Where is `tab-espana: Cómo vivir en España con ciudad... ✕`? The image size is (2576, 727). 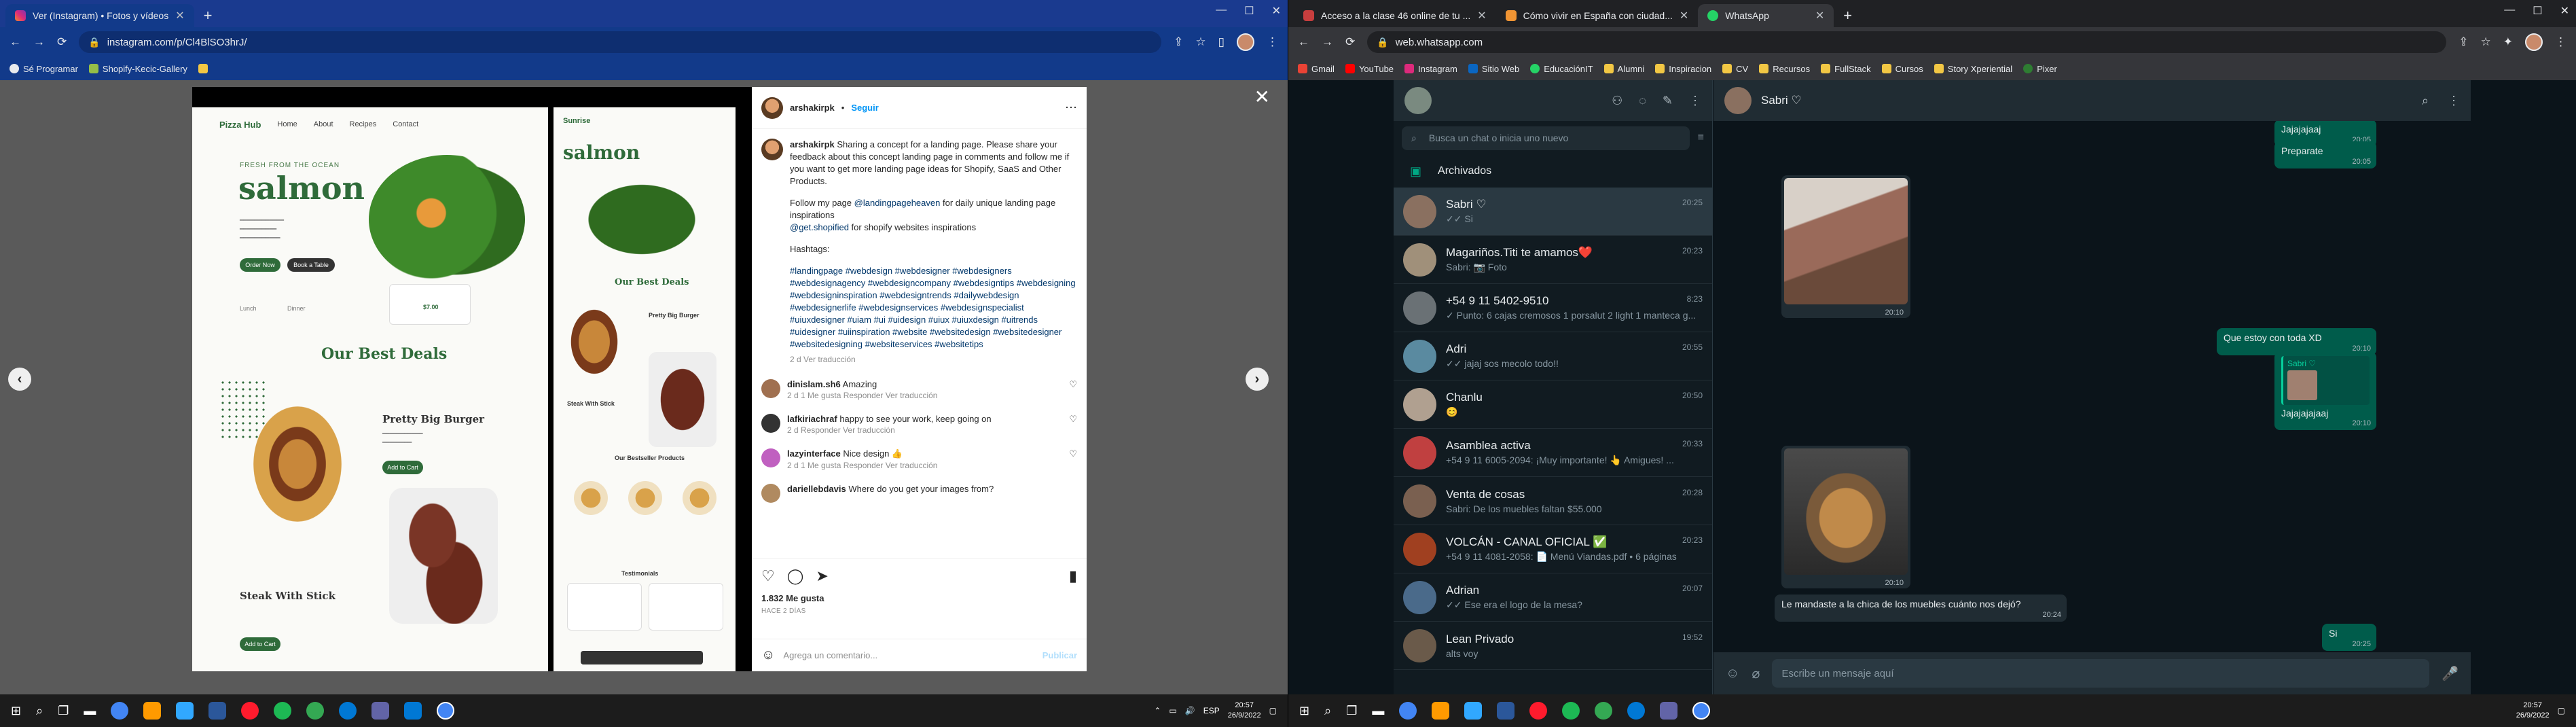 tab-espana: Cómo vivir en España con ciudad... ✕ is located at coordinates (1598, 15).